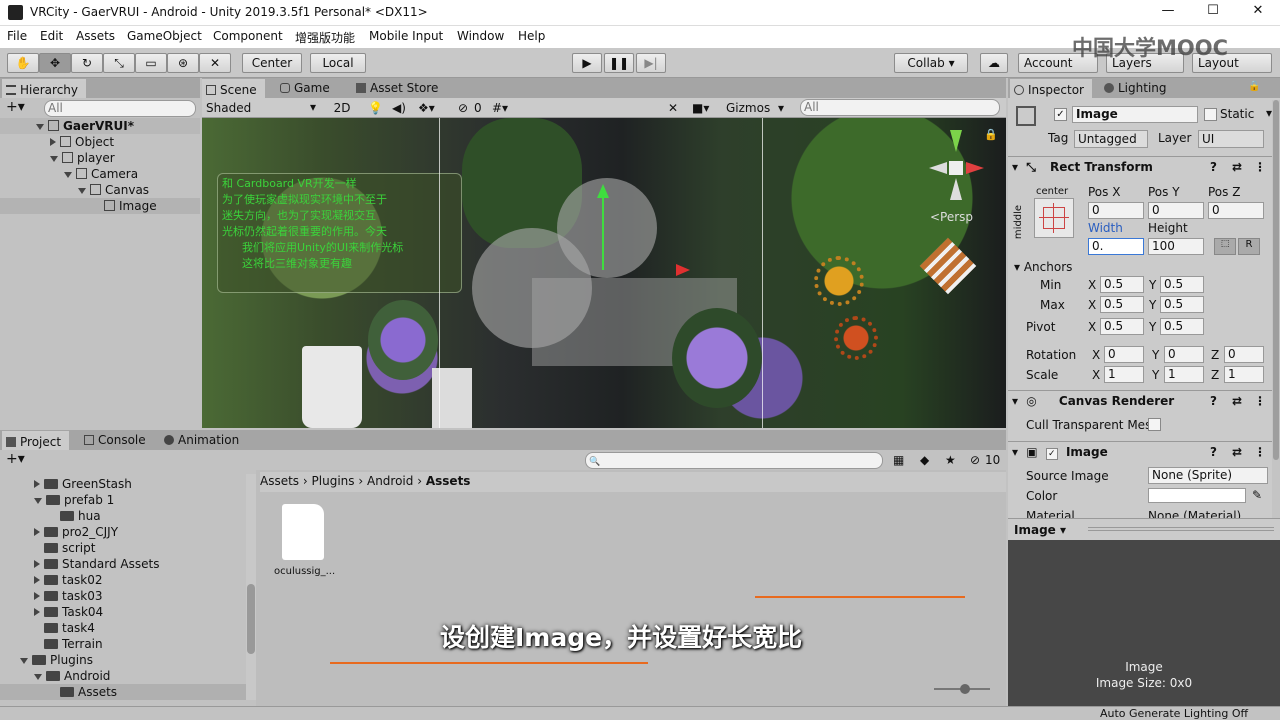 The image size is (1280, 720). What do you see at coordinates (100, 142) in the screenshot?
I see `hierarchy-item-object: Object` at bounding box center [100, 142].